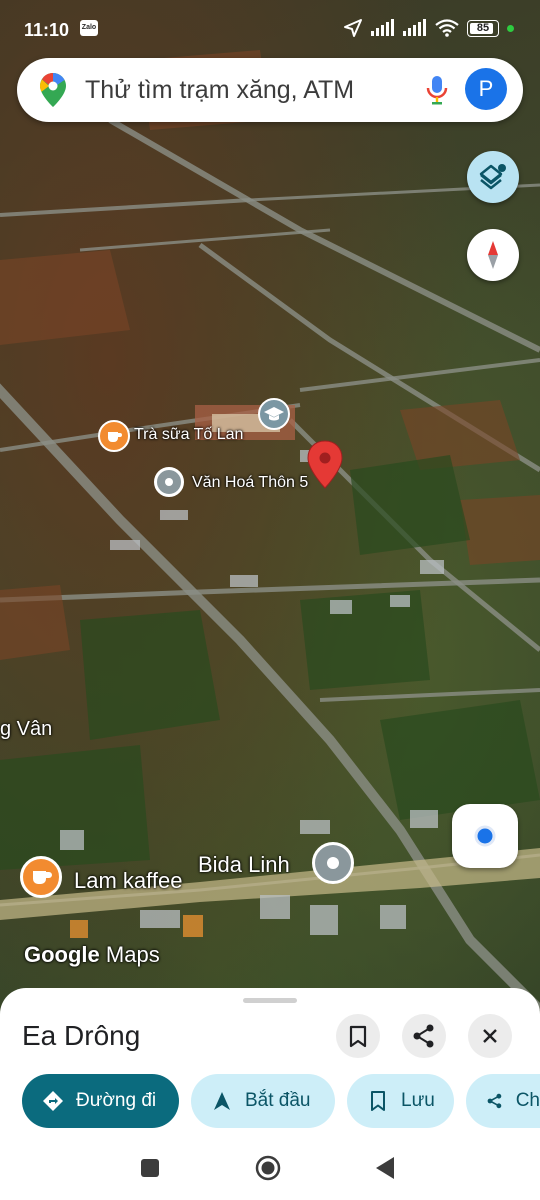 The image size is (540, 1200). I want to click on zalo-notification-icon: Zalo, so click(89, 28).